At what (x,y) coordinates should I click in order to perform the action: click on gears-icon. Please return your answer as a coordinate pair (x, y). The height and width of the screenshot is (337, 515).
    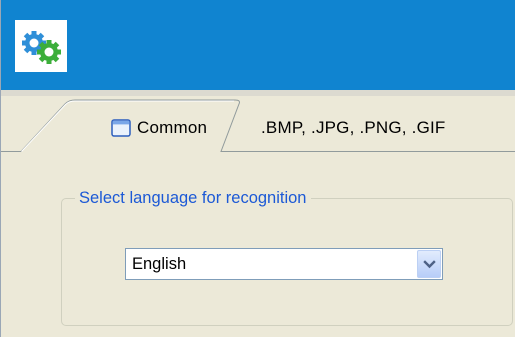
    Looking at the image, I should click on (41, 46).